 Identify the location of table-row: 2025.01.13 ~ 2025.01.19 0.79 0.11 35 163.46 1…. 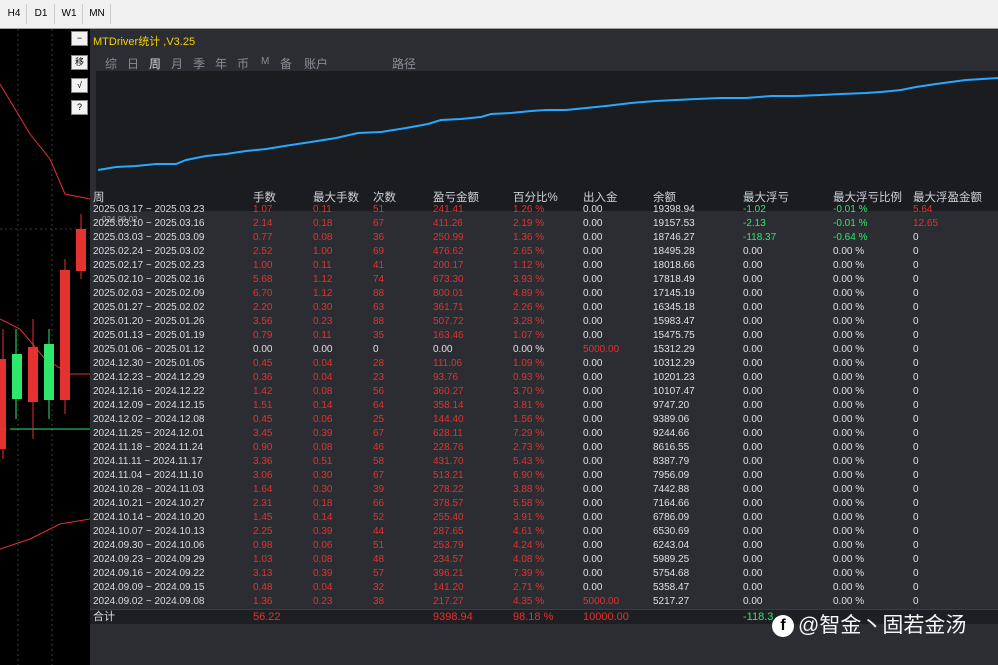
(544, 336).